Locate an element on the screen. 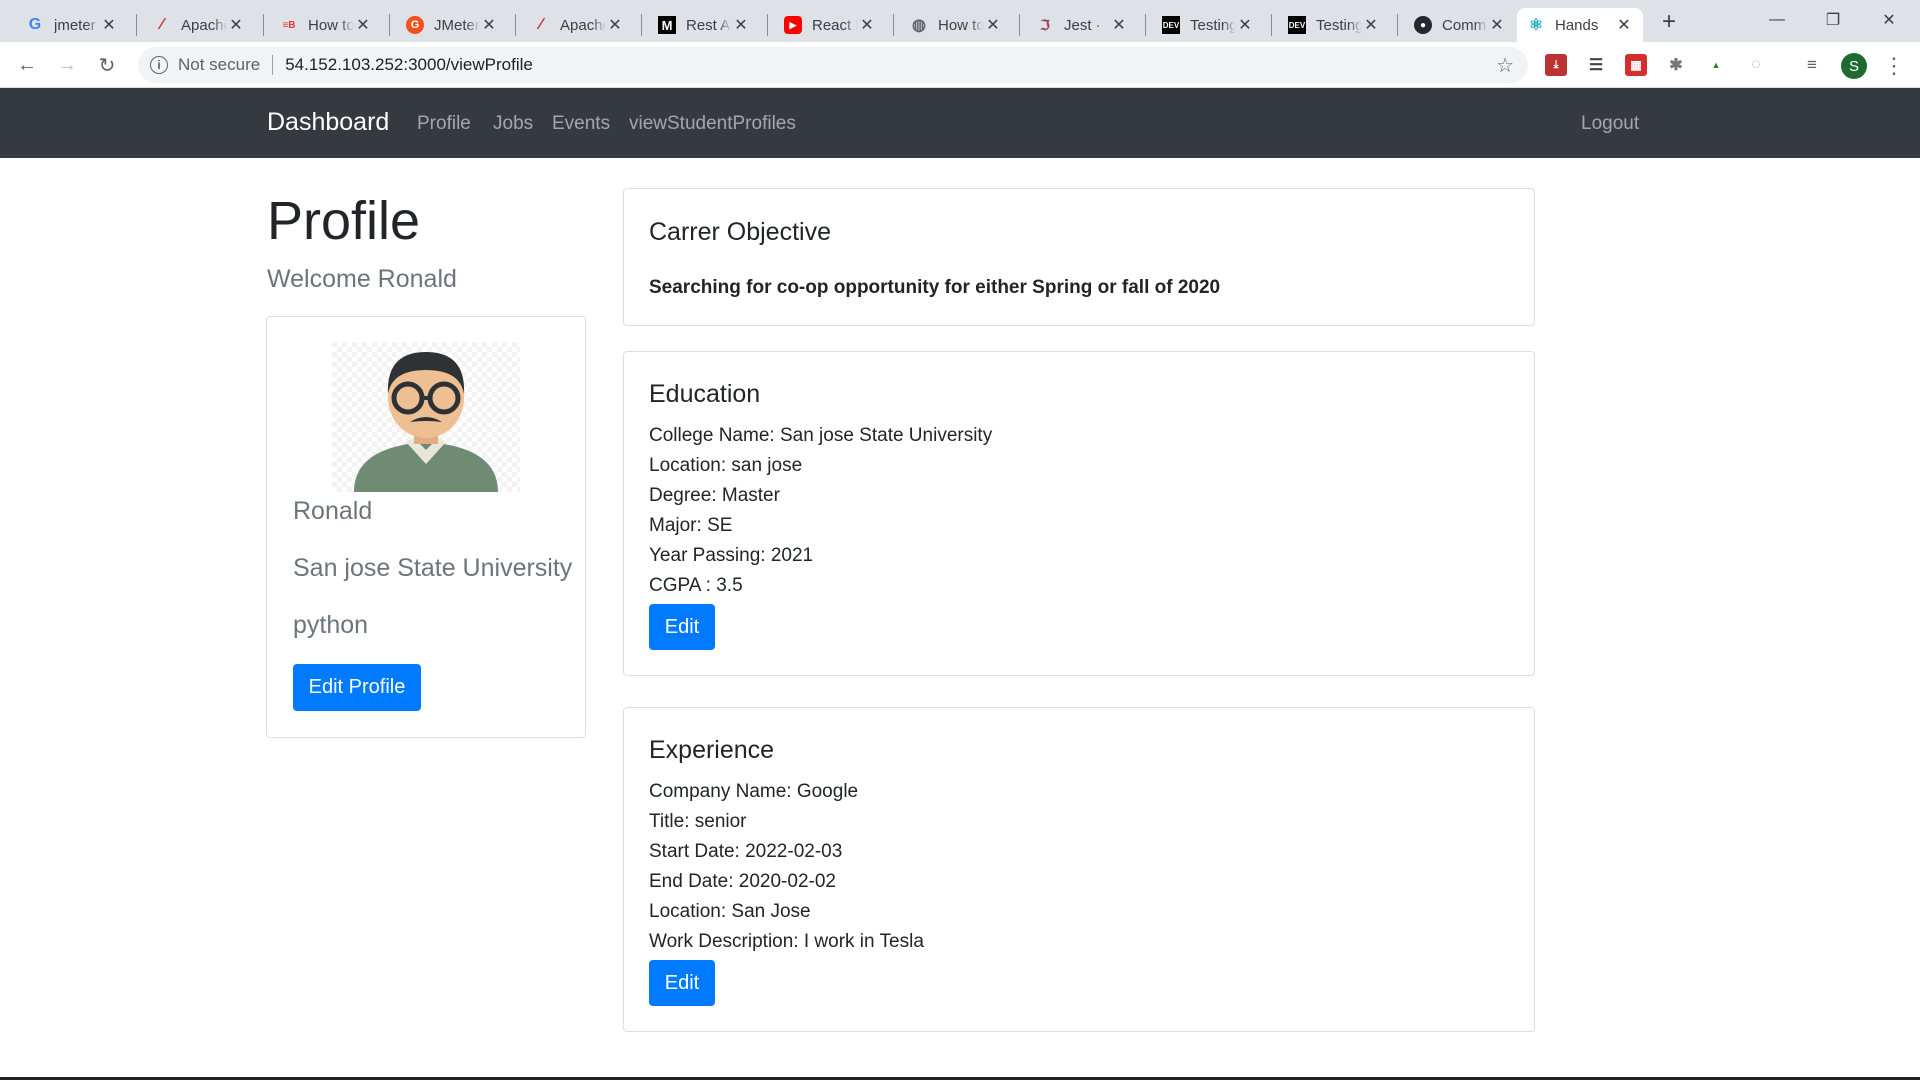 This screenshot has height=1080, width=1920. tab-title: JMeter is located at coordinates (457, 25).